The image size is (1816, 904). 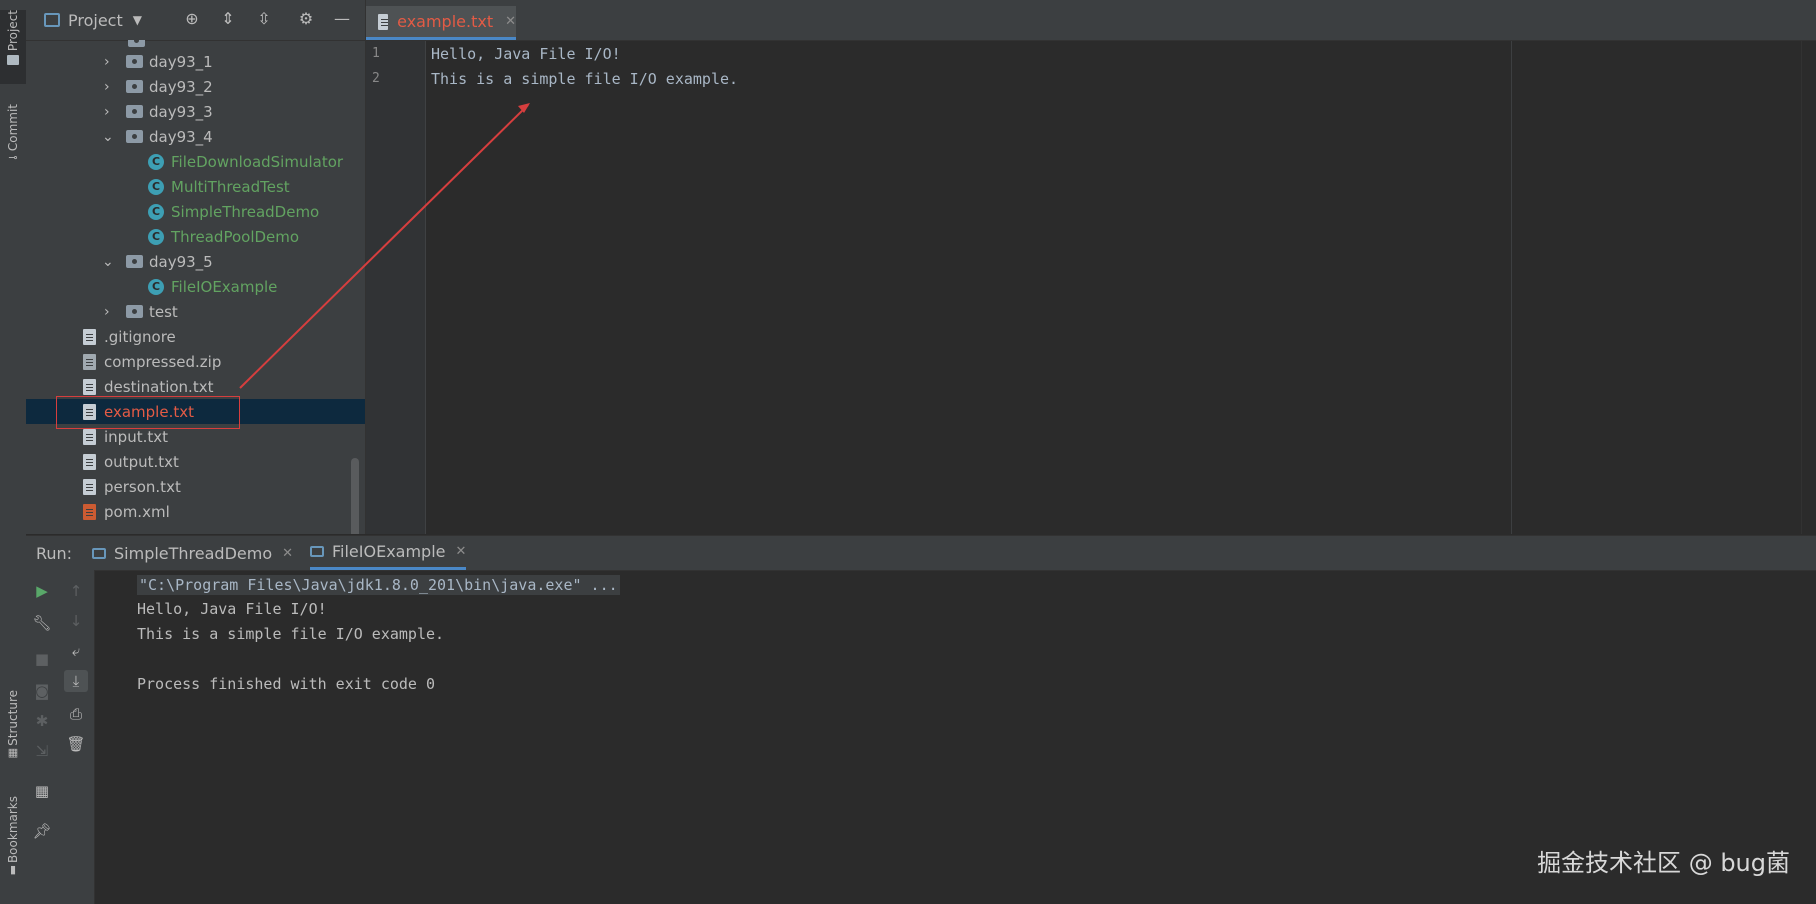 What do you see at coordinates (584, 79) in the screenshot?
I see `code-line: This is a simple file I/O example.` at bounding box center [584, 79].